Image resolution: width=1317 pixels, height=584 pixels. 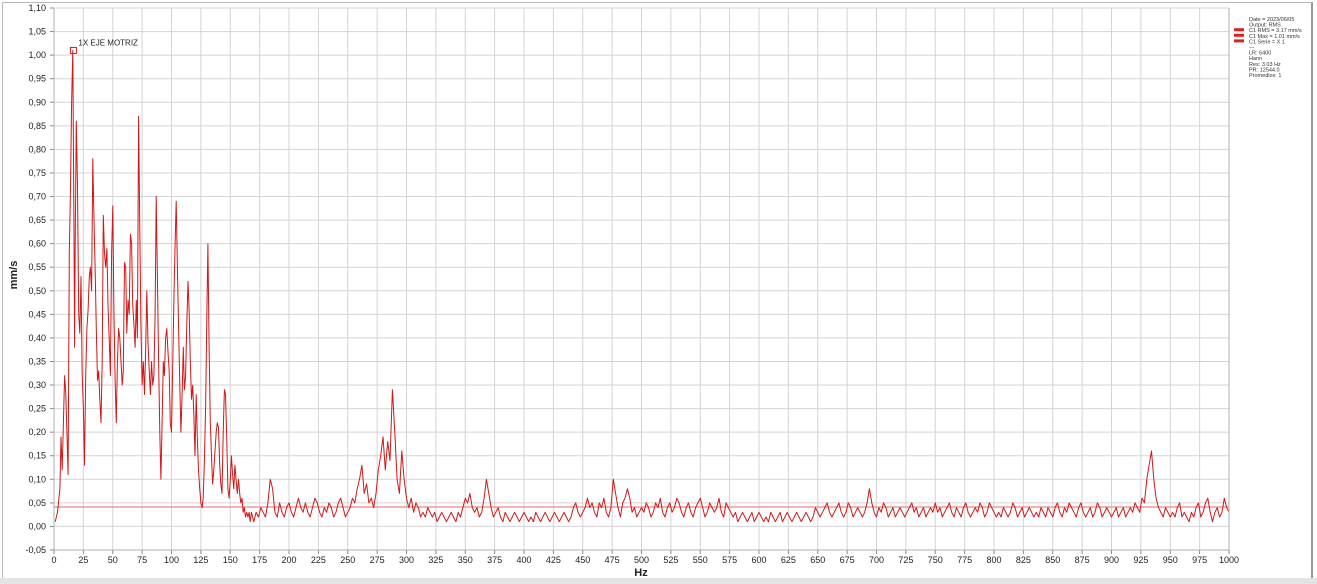 I want to click on x-tick-label: 50, so click(x=113, y=560).